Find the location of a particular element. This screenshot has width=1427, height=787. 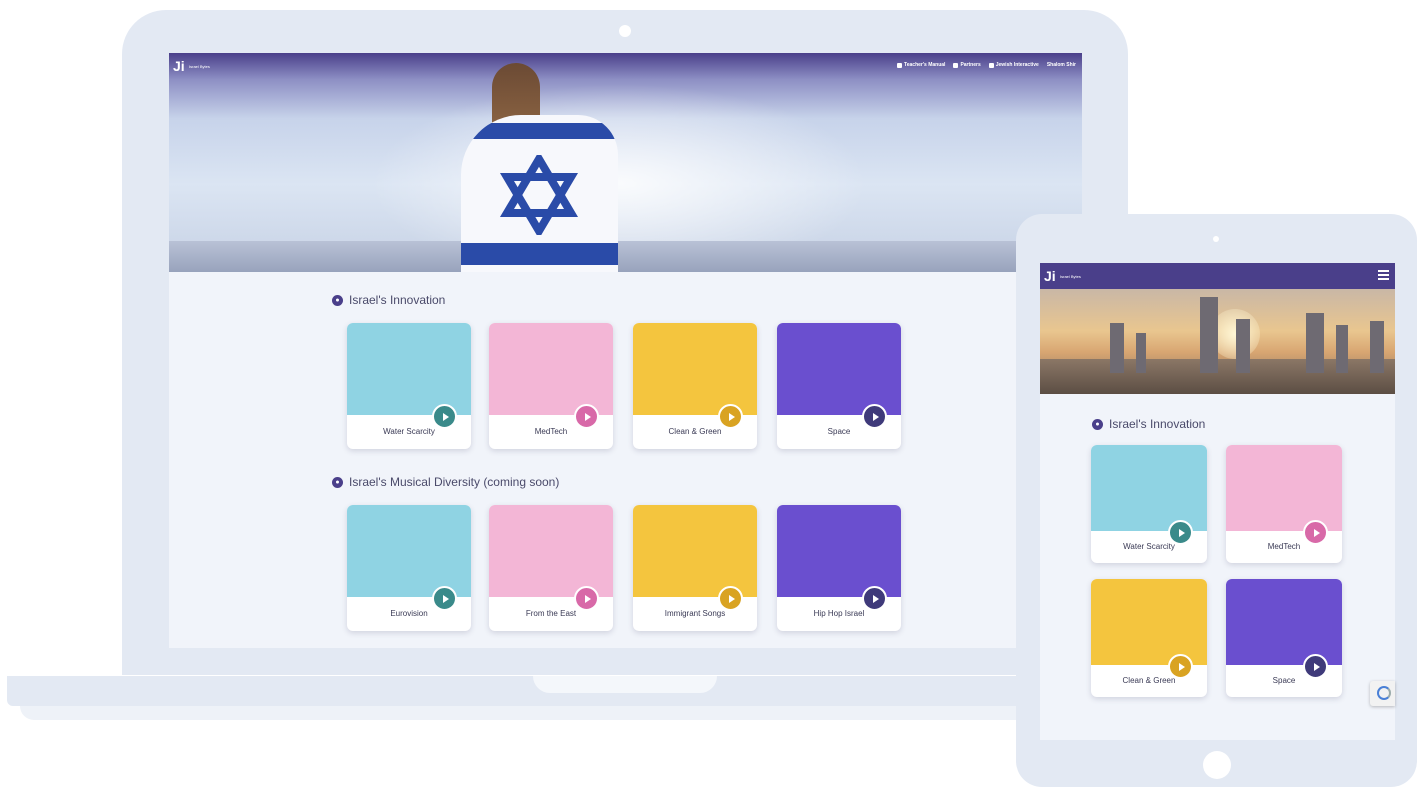

tablet-section-title: ● Israel's Innovation is located at coordinates (1148, 424).